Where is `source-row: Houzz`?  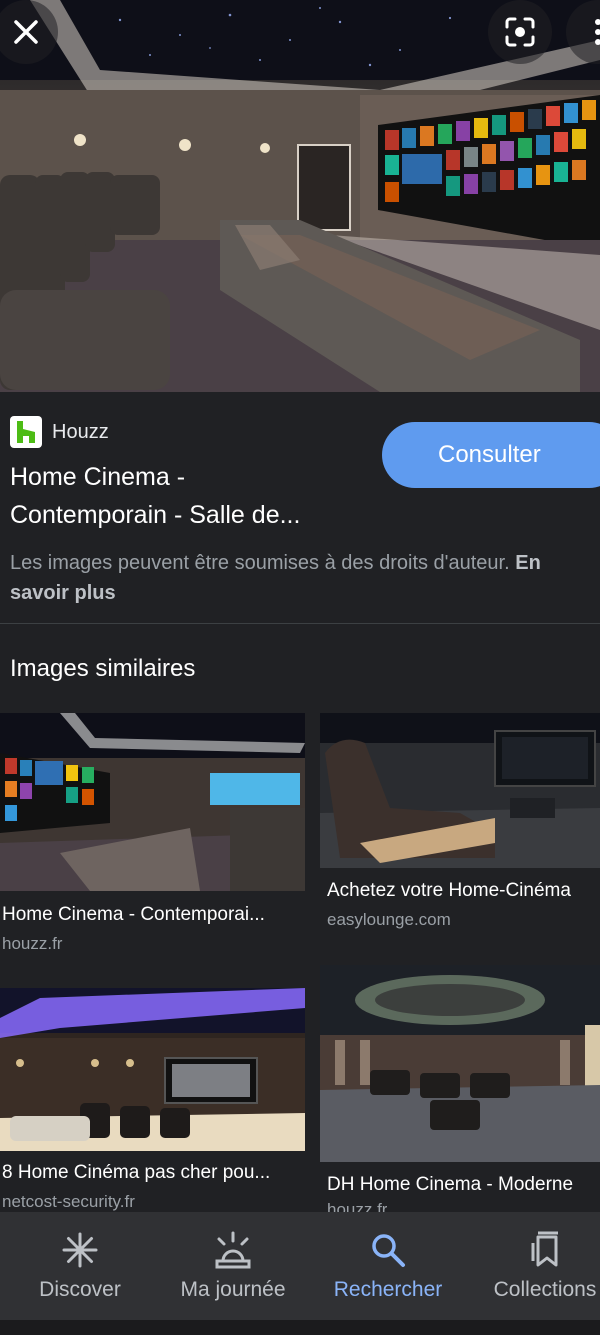 source-row: Houzz is located at coordinates (59, 432).